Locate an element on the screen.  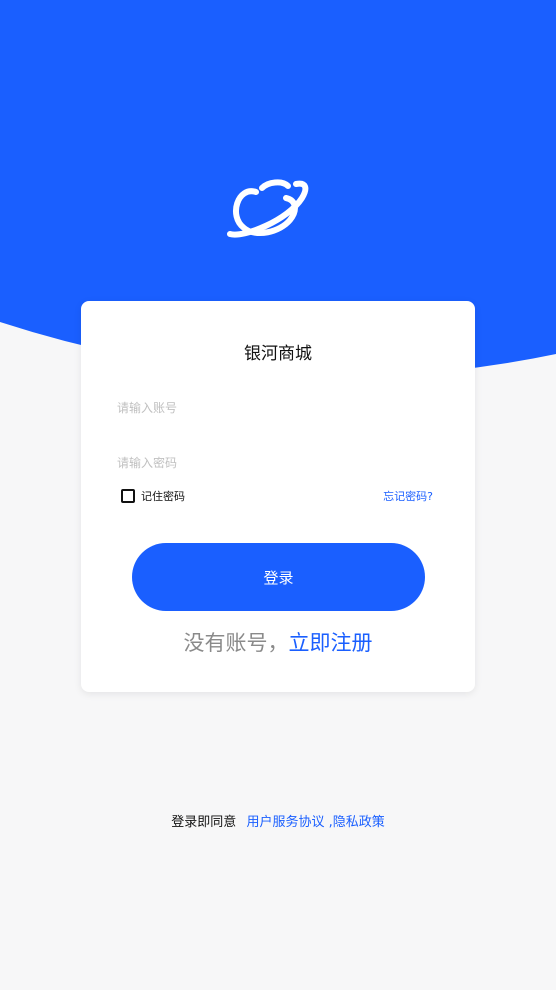
remember-password-label: 记住密码 is located at coordinates (163, 496).